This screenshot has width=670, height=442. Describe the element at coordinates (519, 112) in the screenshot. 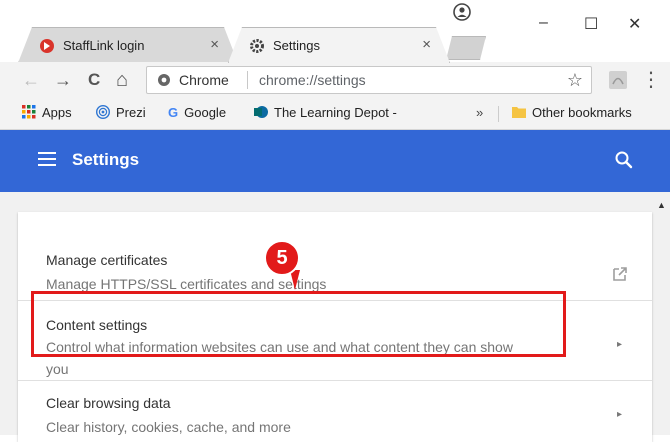

I see `folder-icon` at that location.